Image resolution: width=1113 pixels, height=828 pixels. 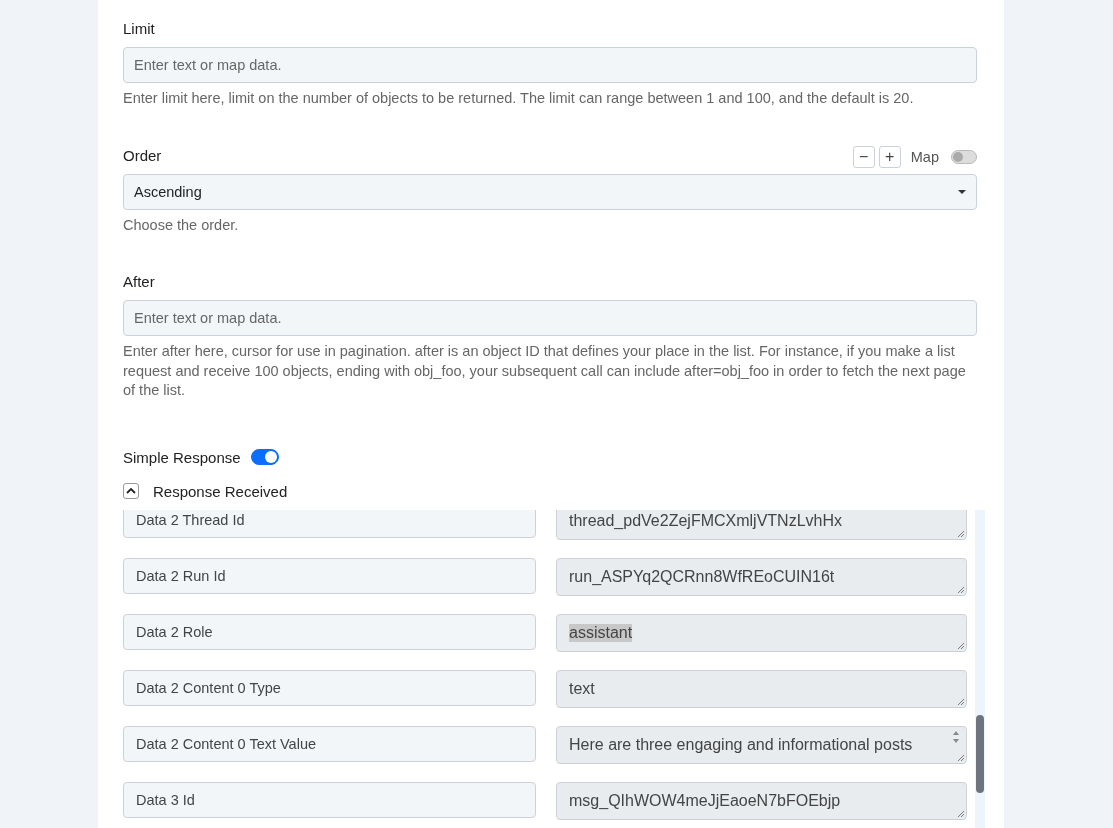 I want to click on simple-response-label: Simple Response, so click(x=182, y=457).